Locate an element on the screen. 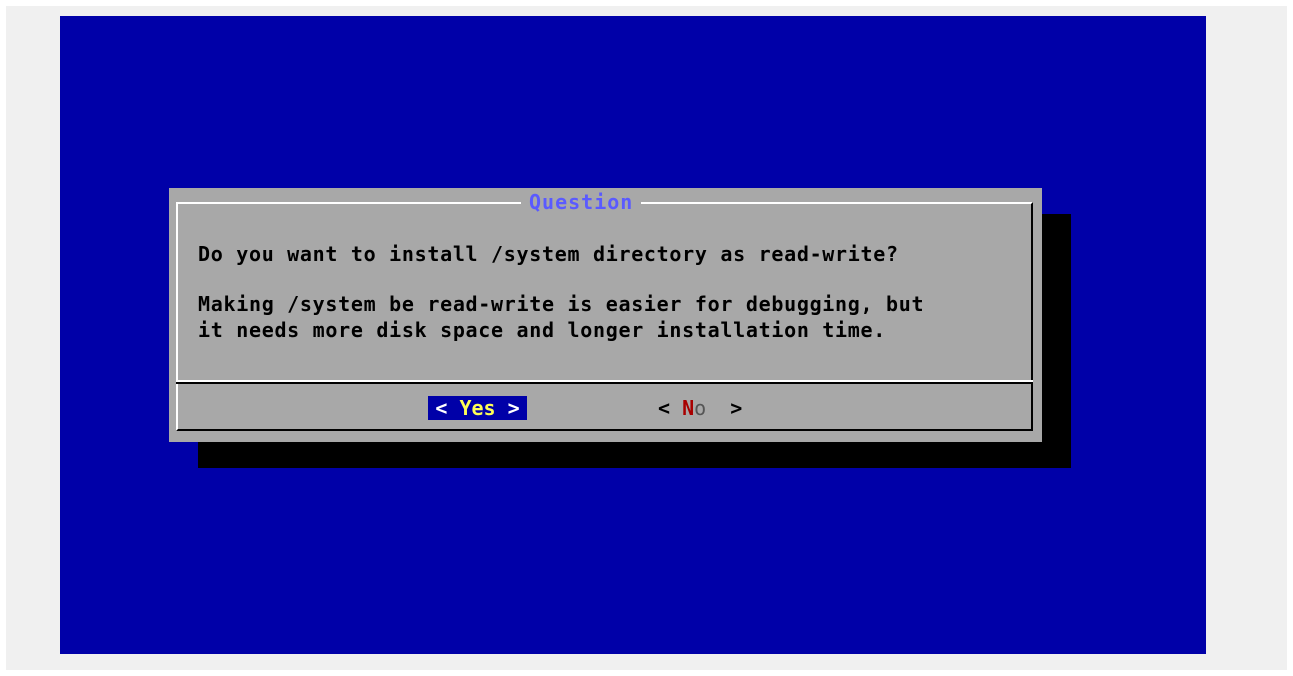 The width and height of the screenshot is (1293, 676). no-hotkey: N is located at coordinates (688, 408).